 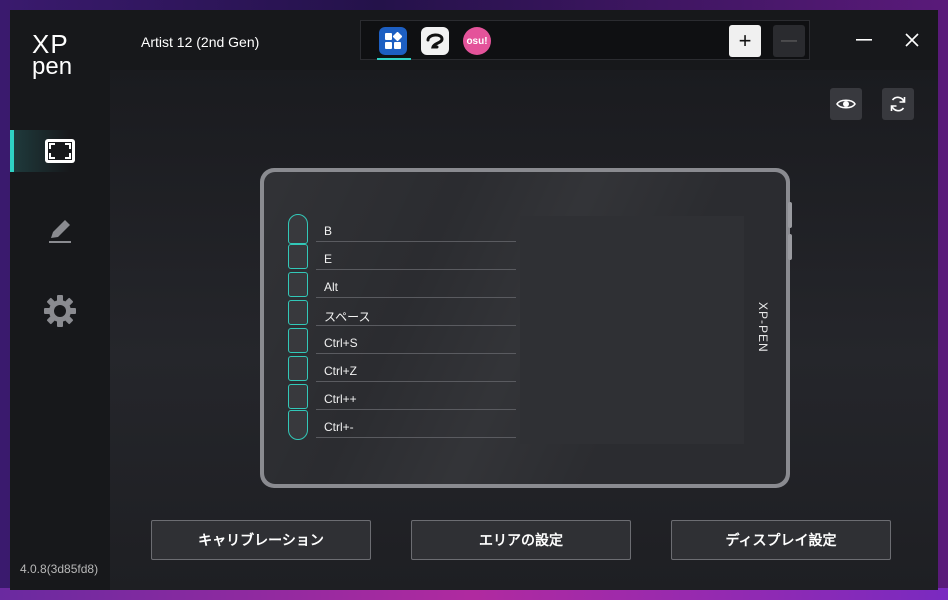 I want to click on close-button, so click(x=912, y=40).